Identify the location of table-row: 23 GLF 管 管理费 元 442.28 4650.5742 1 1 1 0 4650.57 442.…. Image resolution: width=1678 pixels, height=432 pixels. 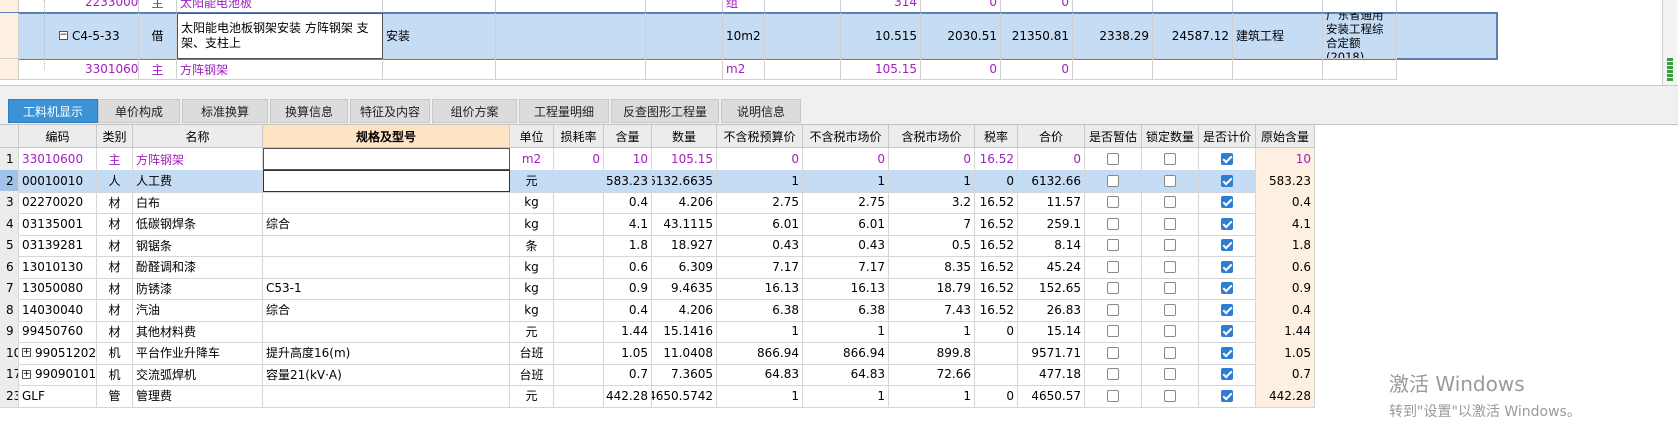
(657, 396).